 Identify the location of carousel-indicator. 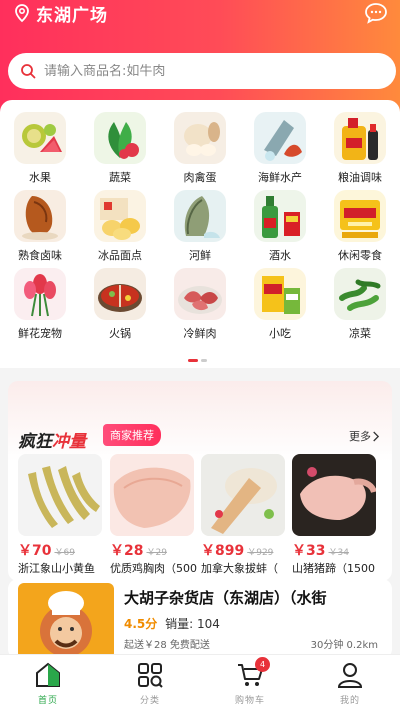
(197, 360).